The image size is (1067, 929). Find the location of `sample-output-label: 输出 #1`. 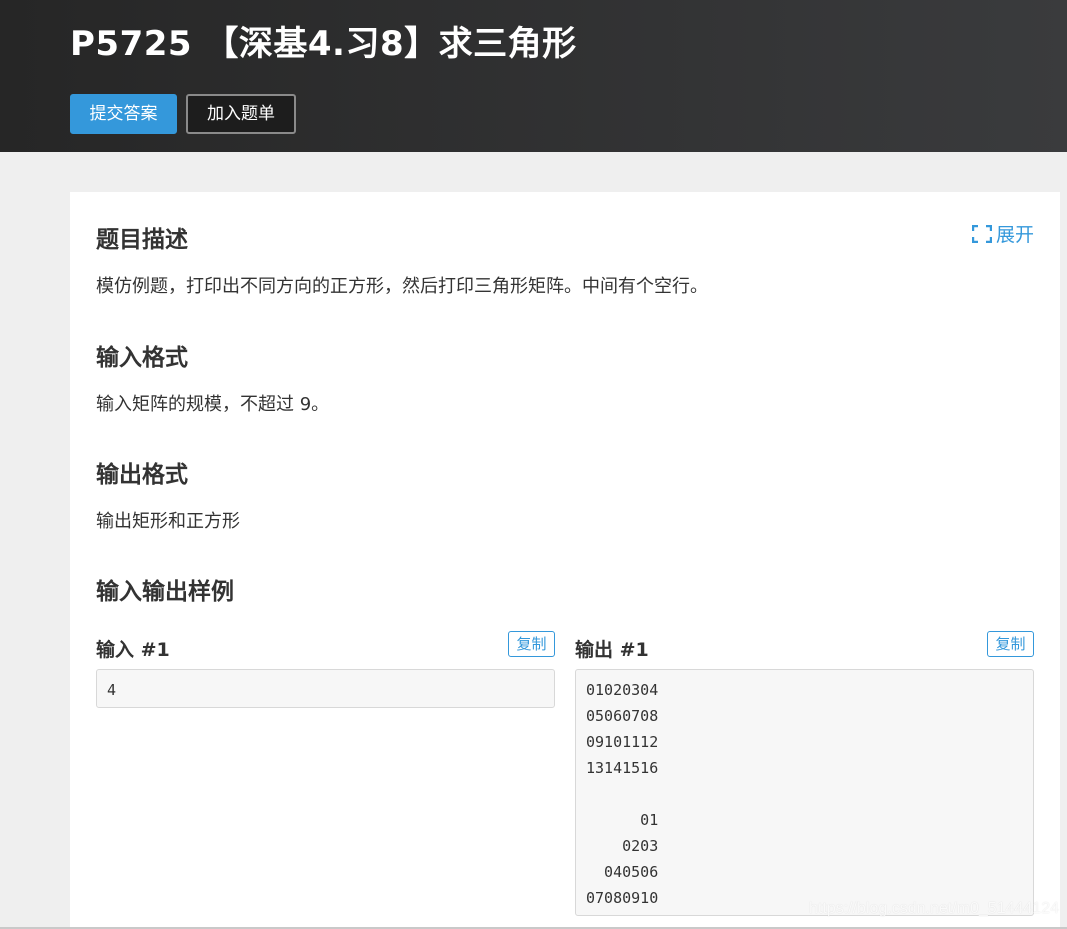

sample-output-label: 输出 #1 is located at coordinates (612, 650).